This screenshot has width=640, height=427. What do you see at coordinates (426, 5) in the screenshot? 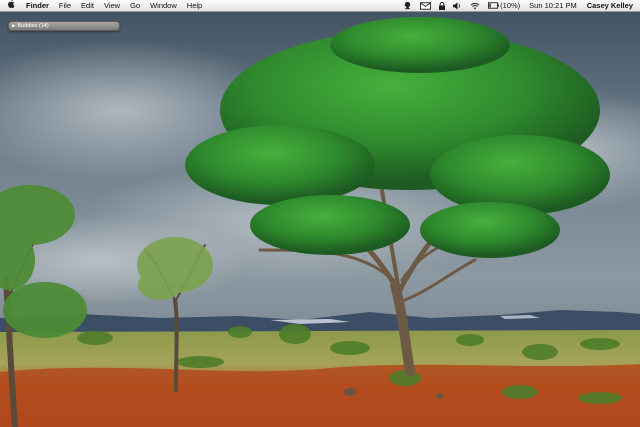
I see `mail-icon` at bounding box center [426, 5].